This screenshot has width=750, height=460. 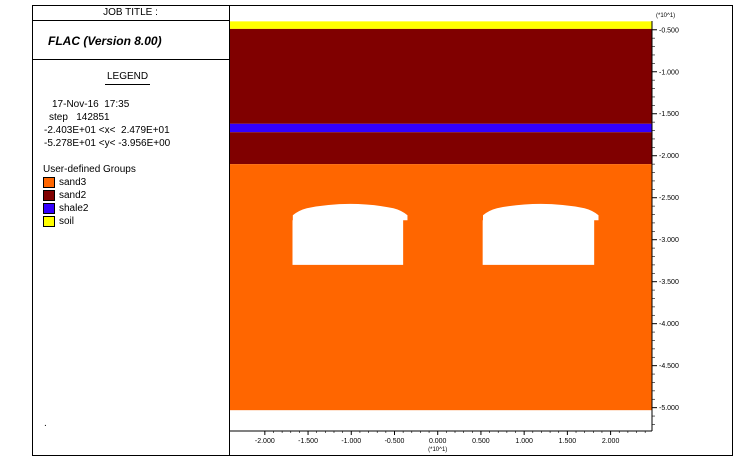 What do you see at coordinates (481, 441) in the screenshot?
I see `x-tick-label: 0.500` at bounding box center [481, 441].